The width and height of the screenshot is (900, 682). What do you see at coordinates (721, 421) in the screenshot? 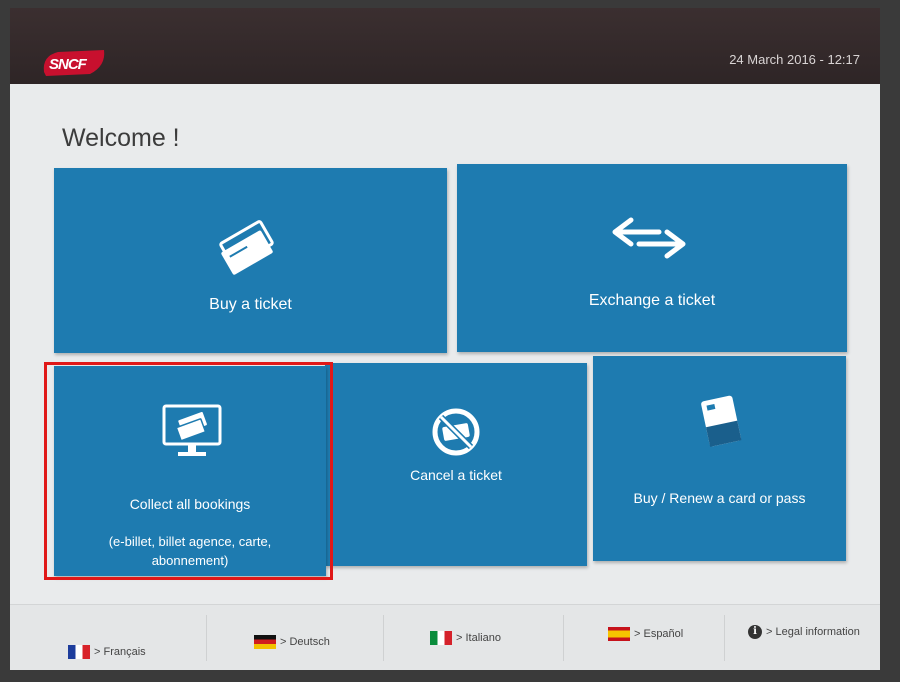
I see `card-pass-icon` at bounding box center [721, 421].